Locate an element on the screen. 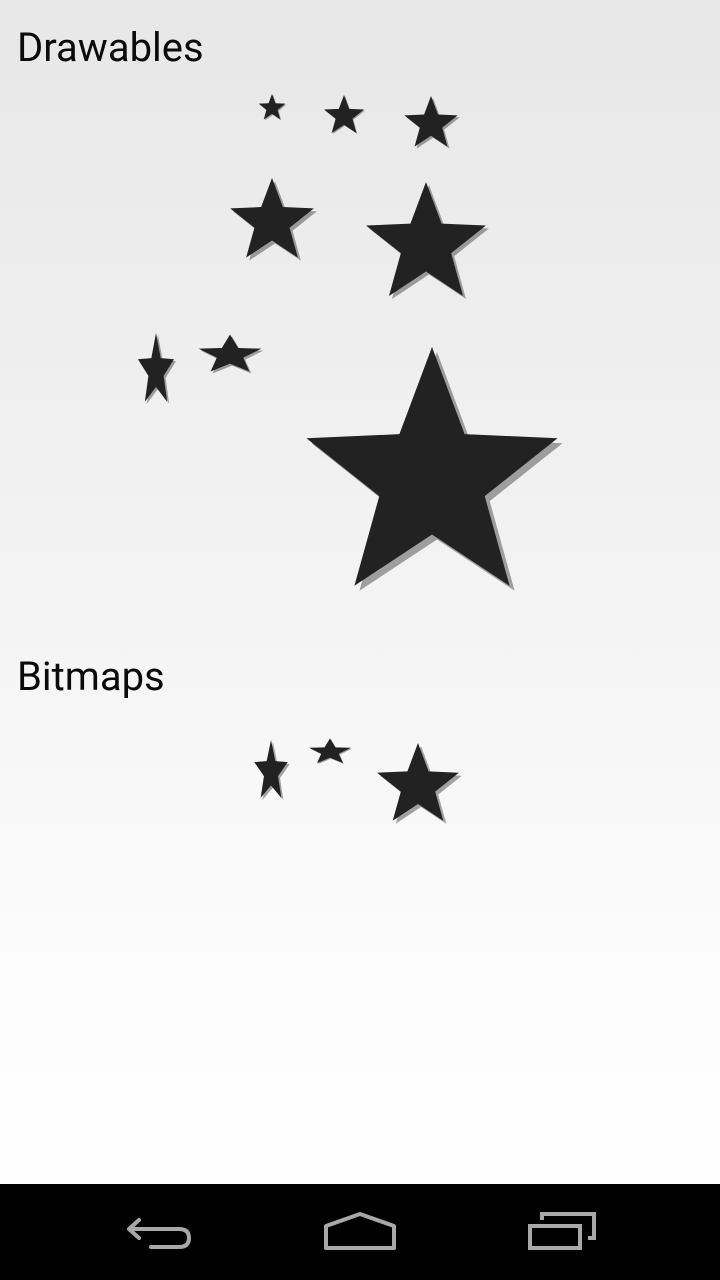 The width and height of the screenshot is (720, 1280). back-arrow-icon is located at coordinates (159, 1233).